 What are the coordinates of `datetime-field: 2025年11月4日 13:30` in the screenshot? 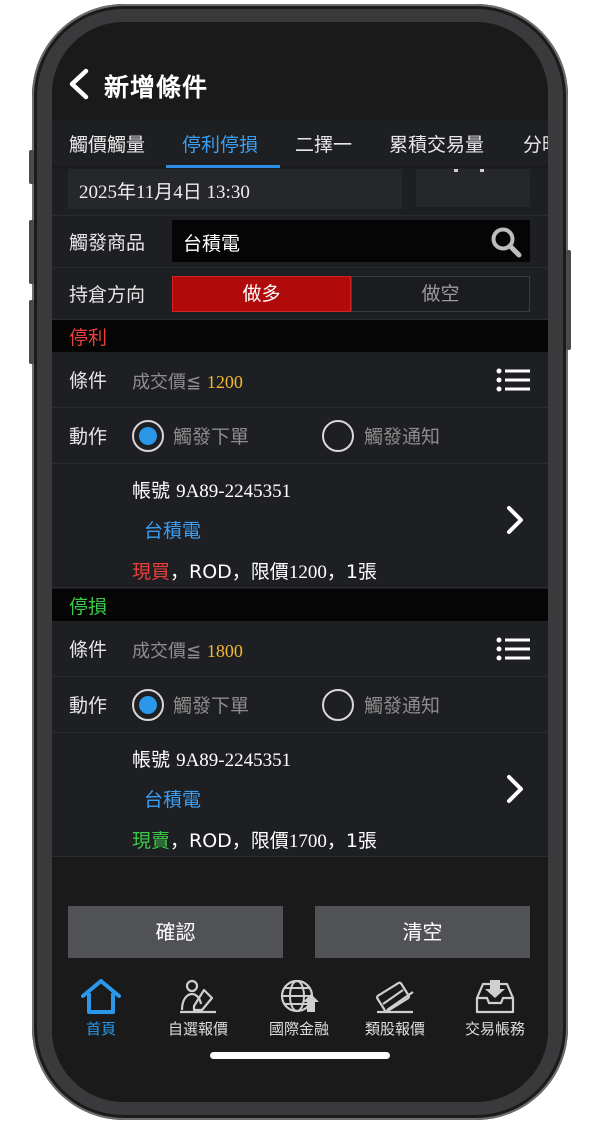 It's located at (235, 189).